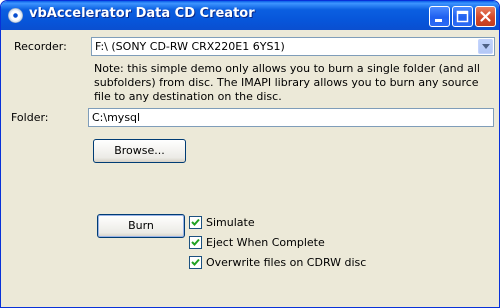  What do you see at coordinates (286, 262) in the screenshot?
I see `overwrite-label: Overwrite files on CDRW disc` at bounding box center [286, 262].